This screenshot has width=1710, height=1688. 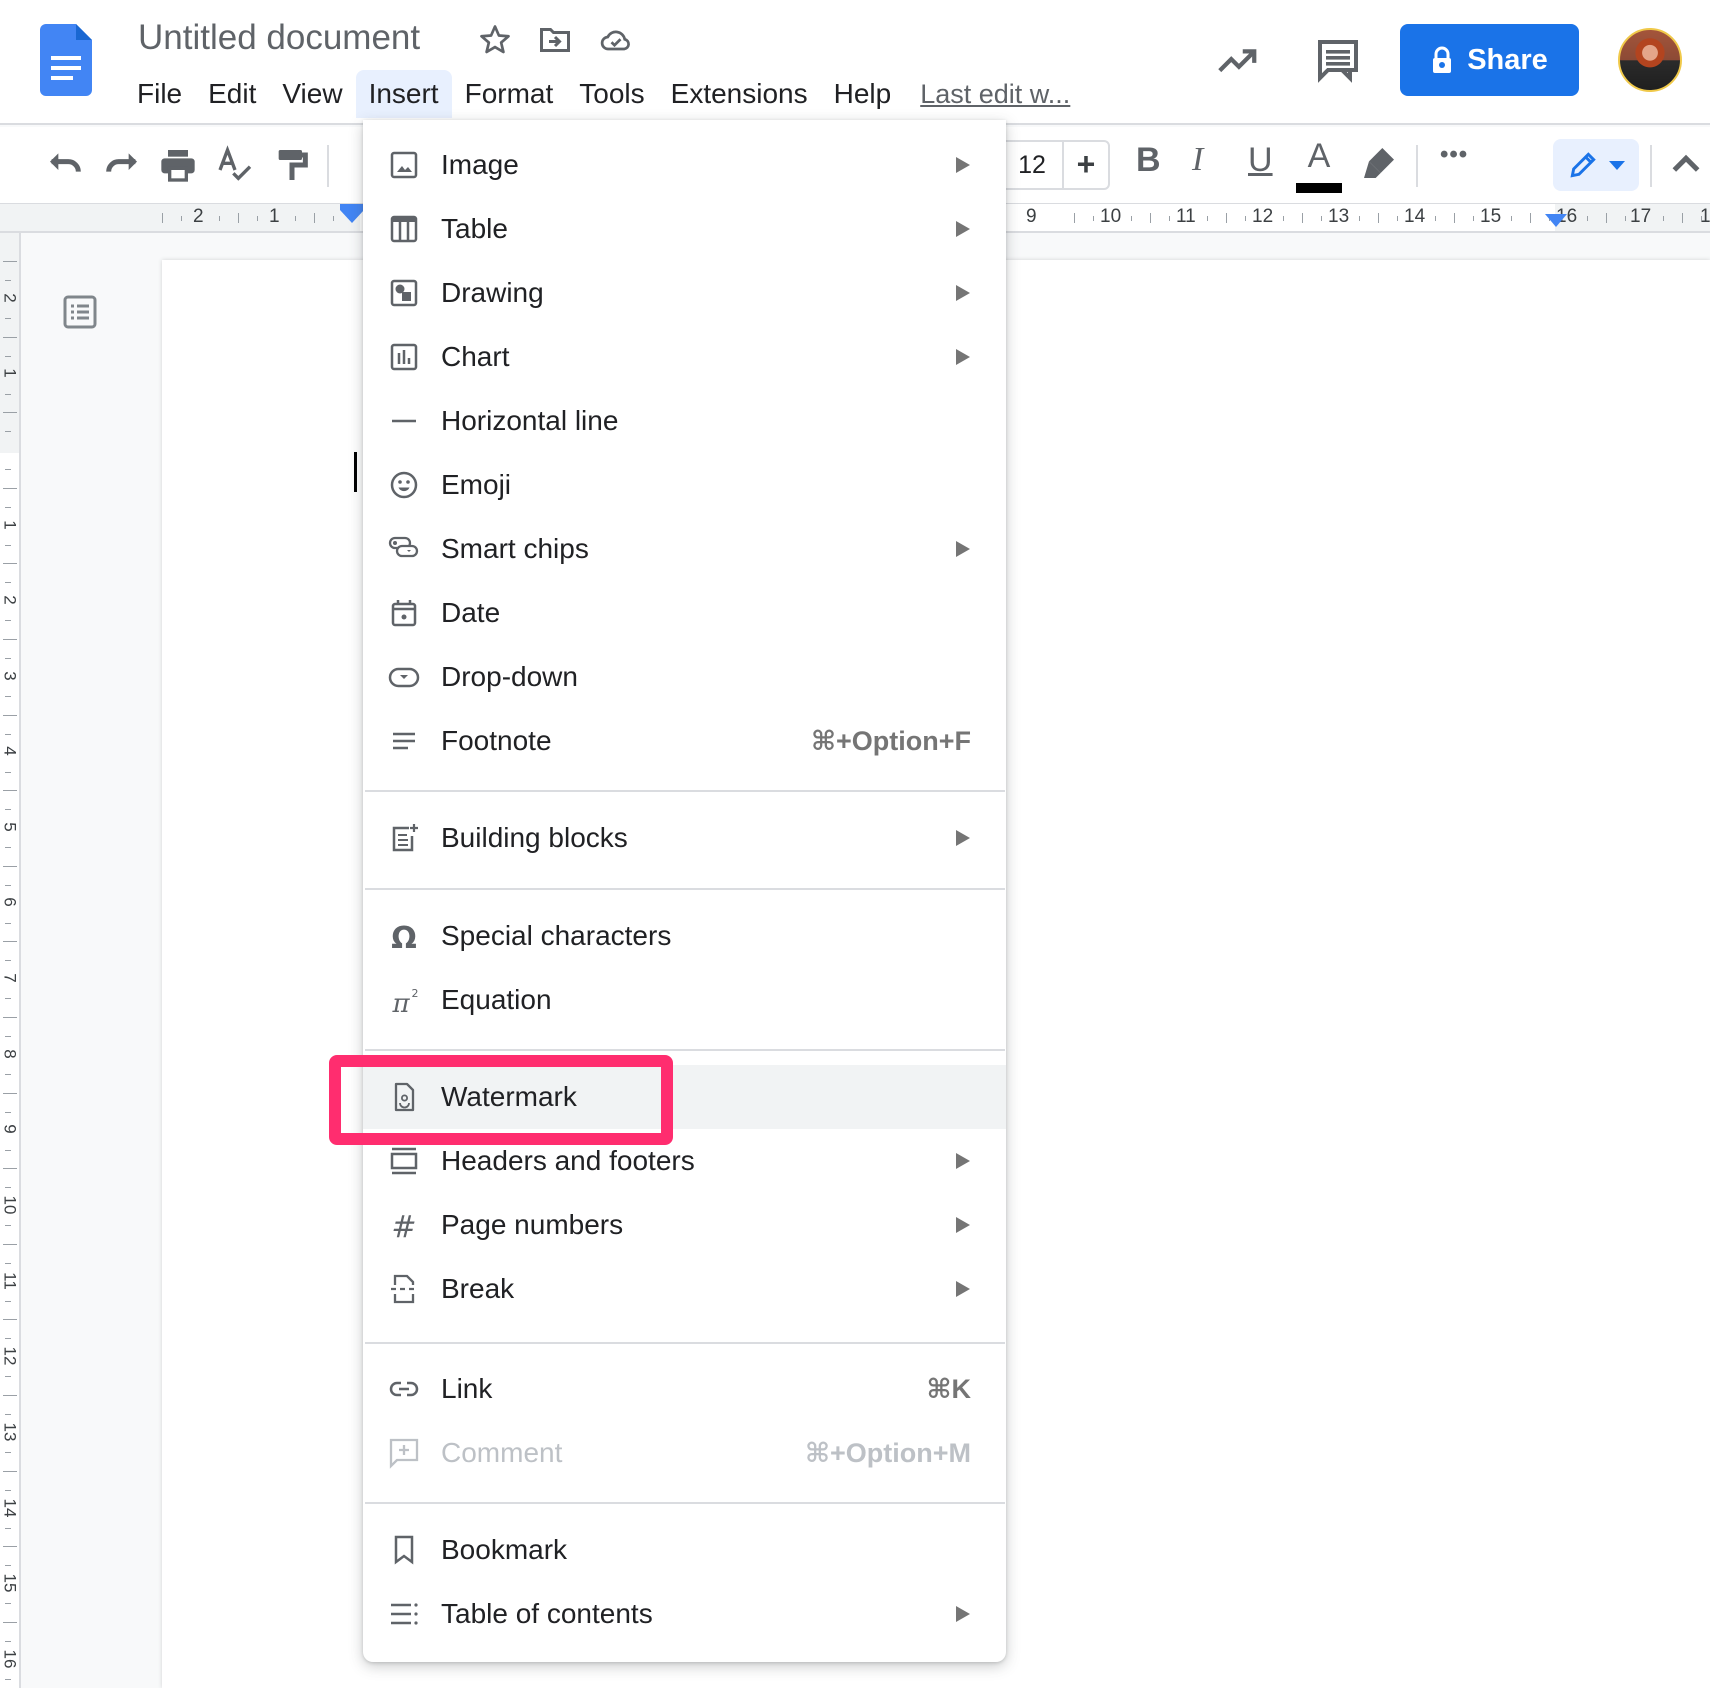 I want to click on menu-item-label: Special characters, so click(x=556, y=935).